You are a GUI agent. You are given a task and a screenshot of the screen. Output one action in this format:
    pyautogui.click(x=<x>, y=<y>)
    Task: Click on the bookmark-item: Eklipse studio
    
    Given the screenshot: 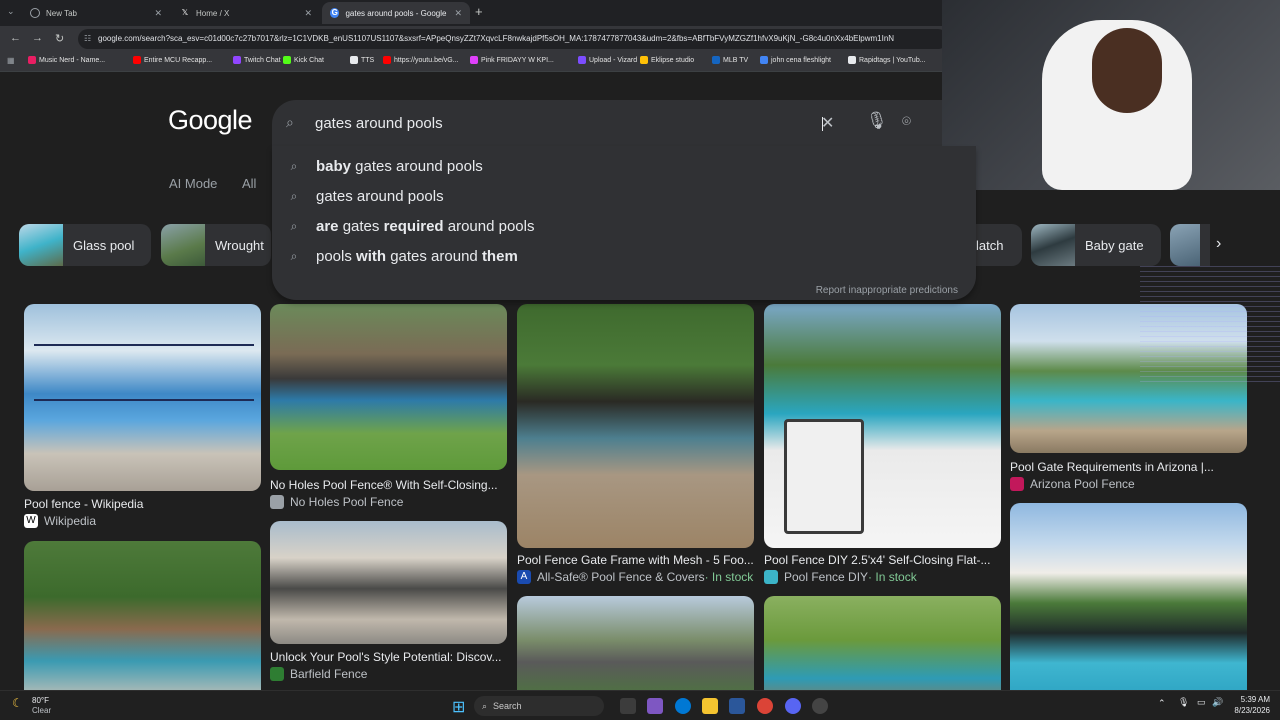 What is the action you would take?
    pyautogui.click(x=667, y=60)
    